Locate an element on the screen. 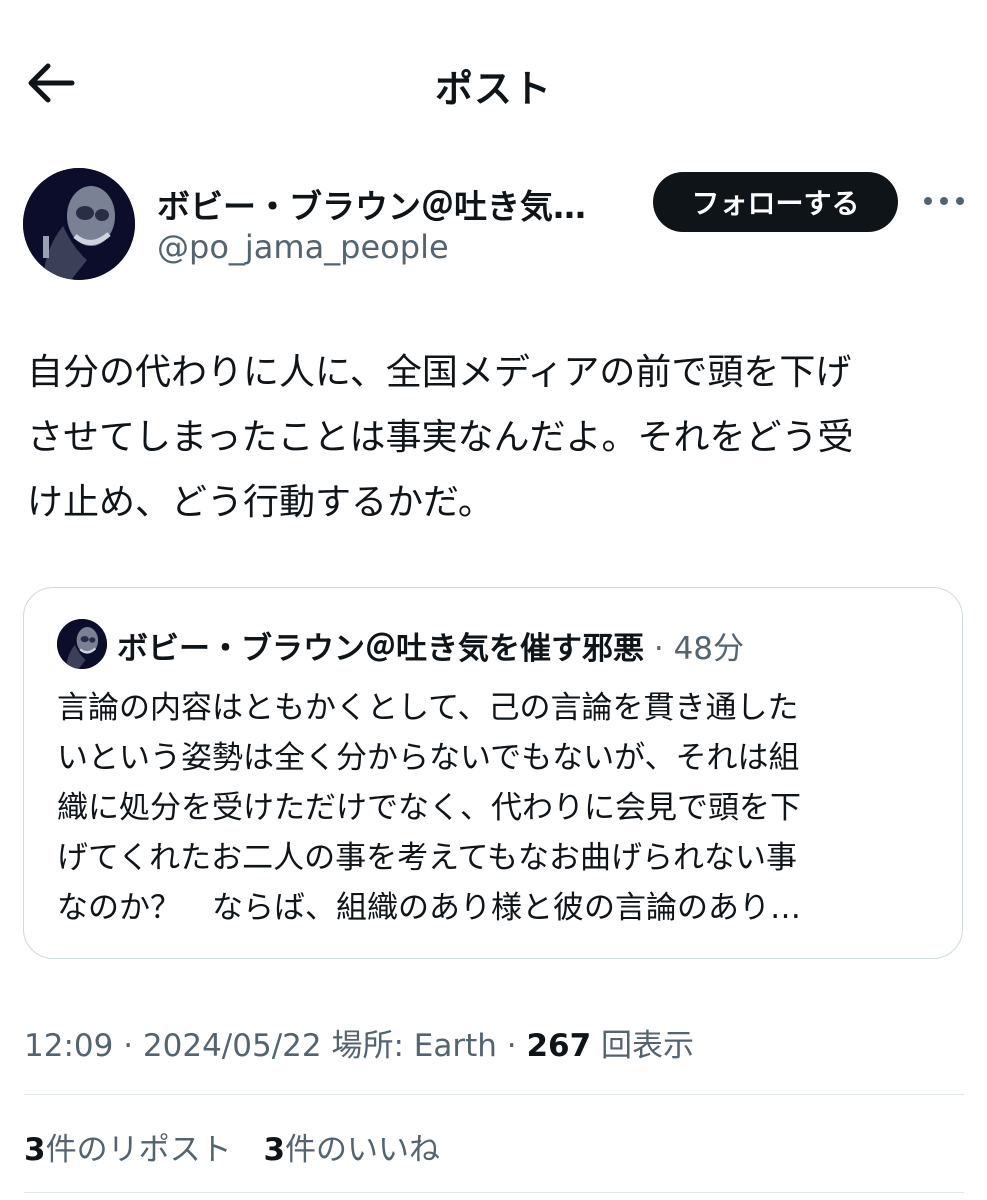 Image resolution: width=987 pixels, height=1200 pixels. more-button is located at coordinates (944, 201).